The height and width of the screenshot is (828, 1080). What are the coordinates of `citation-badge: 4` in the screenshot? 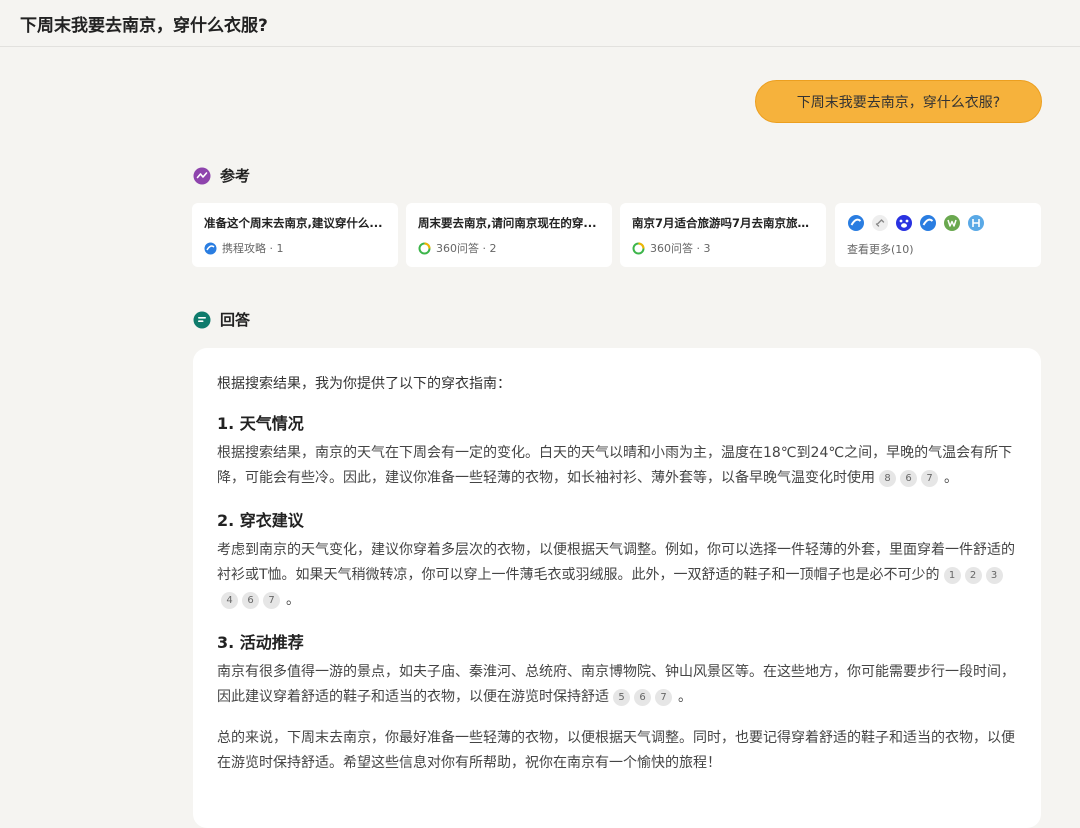 It's located at (229, 600).